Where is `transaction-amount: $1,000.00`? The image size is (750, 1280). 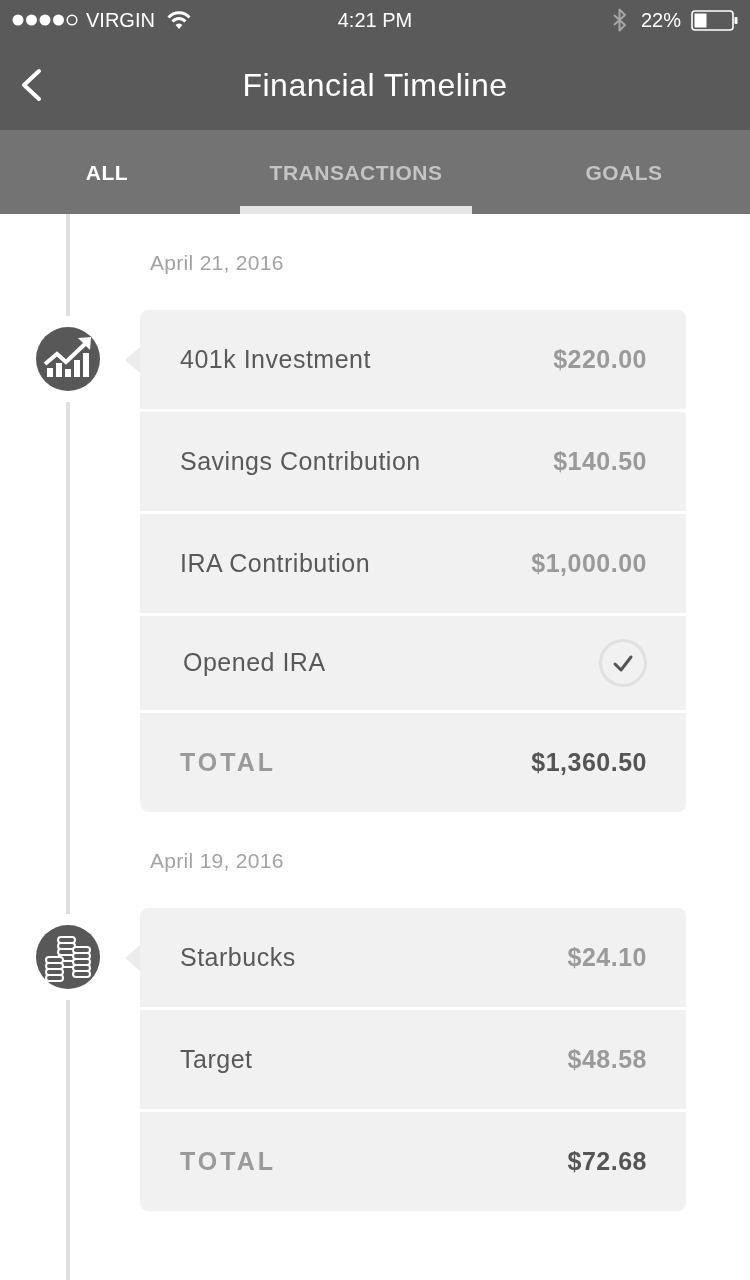 transaction-amount: $1,000.00 is located at coordinates (589, 563).